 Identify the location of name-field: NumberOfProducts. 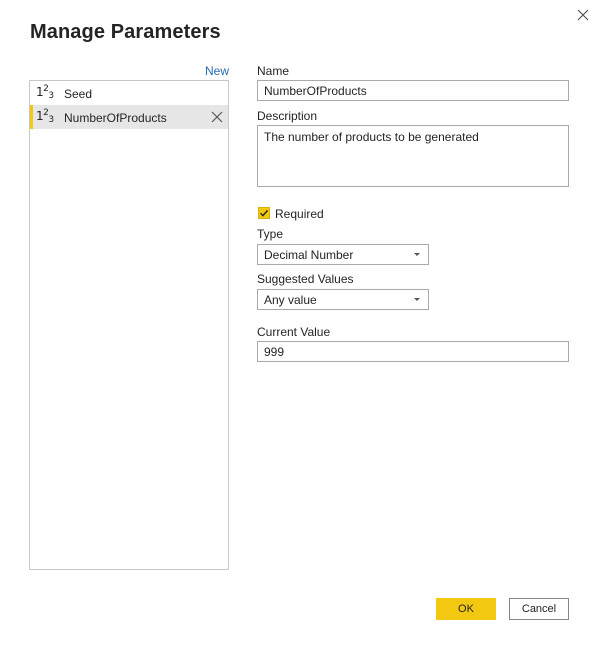
(413, 90).